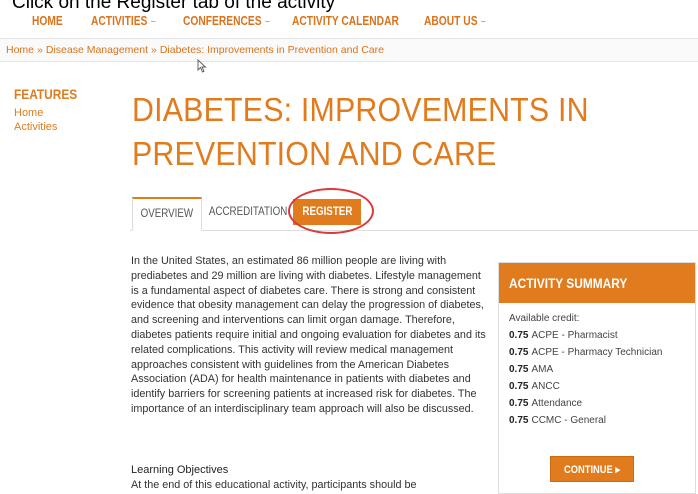  I want to click on credit-label: AMA, so click(542, 369).